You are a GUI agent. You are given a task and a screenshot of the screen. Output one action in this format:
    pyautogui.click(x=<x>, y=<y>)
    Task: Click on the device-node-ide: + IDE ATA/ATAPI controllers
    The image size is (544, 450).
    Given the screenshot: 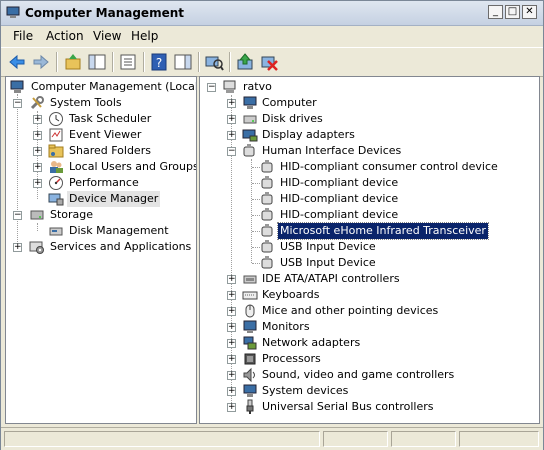 What is the action you would take?
    pyautogui.click(x=369, y=279)
    